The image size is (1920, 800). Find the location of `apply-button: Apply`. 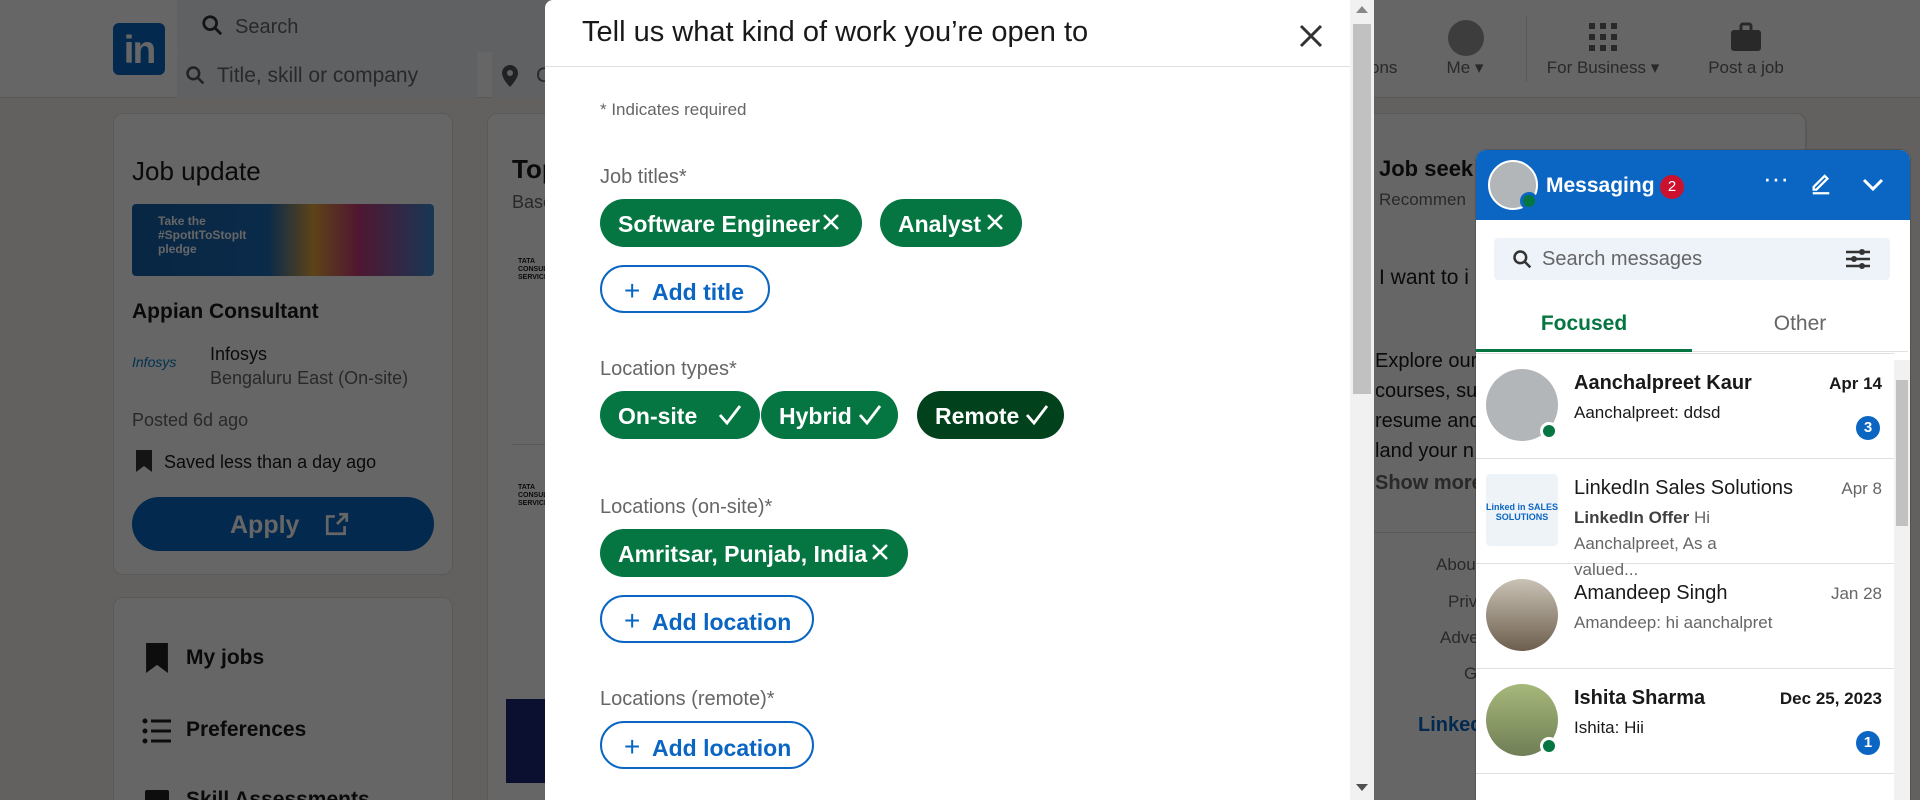

apply-button: Apply is located at coordinates (283, 524).